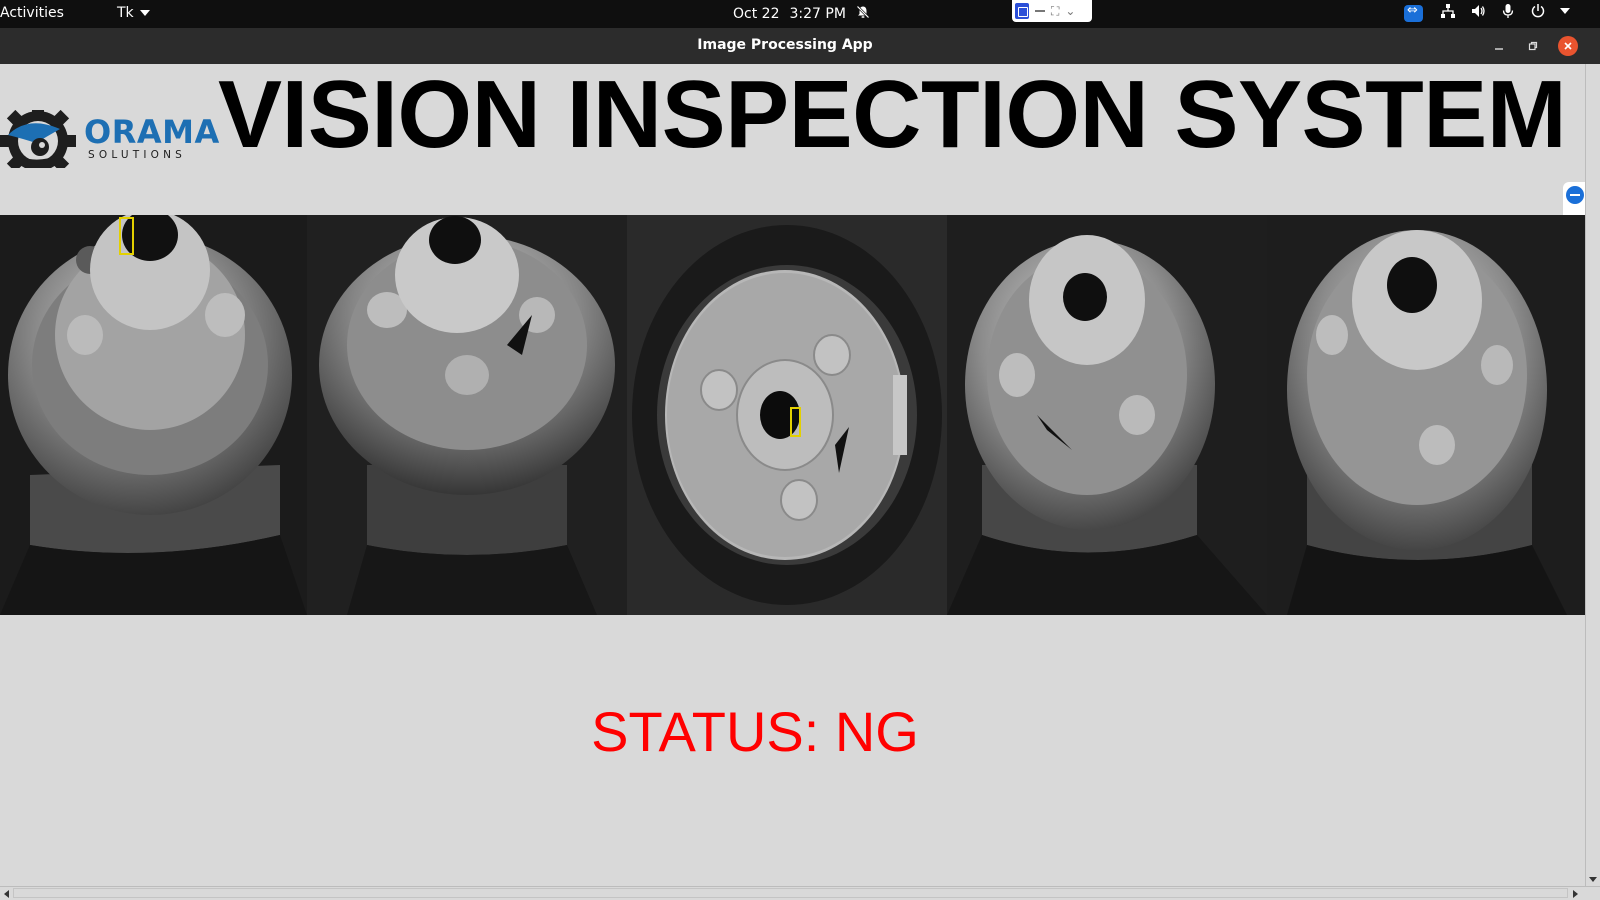 The image size is (1600, 900). I want to click on scroll-left-icon, so click(6, 894).